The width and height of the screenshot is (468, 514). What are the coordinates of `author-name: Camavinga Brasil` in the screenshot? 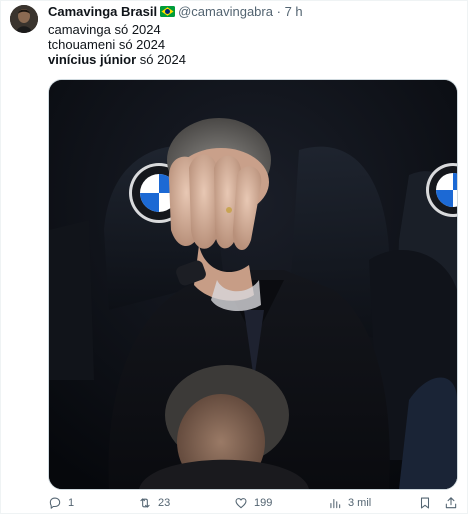 It's located at (102, 11).